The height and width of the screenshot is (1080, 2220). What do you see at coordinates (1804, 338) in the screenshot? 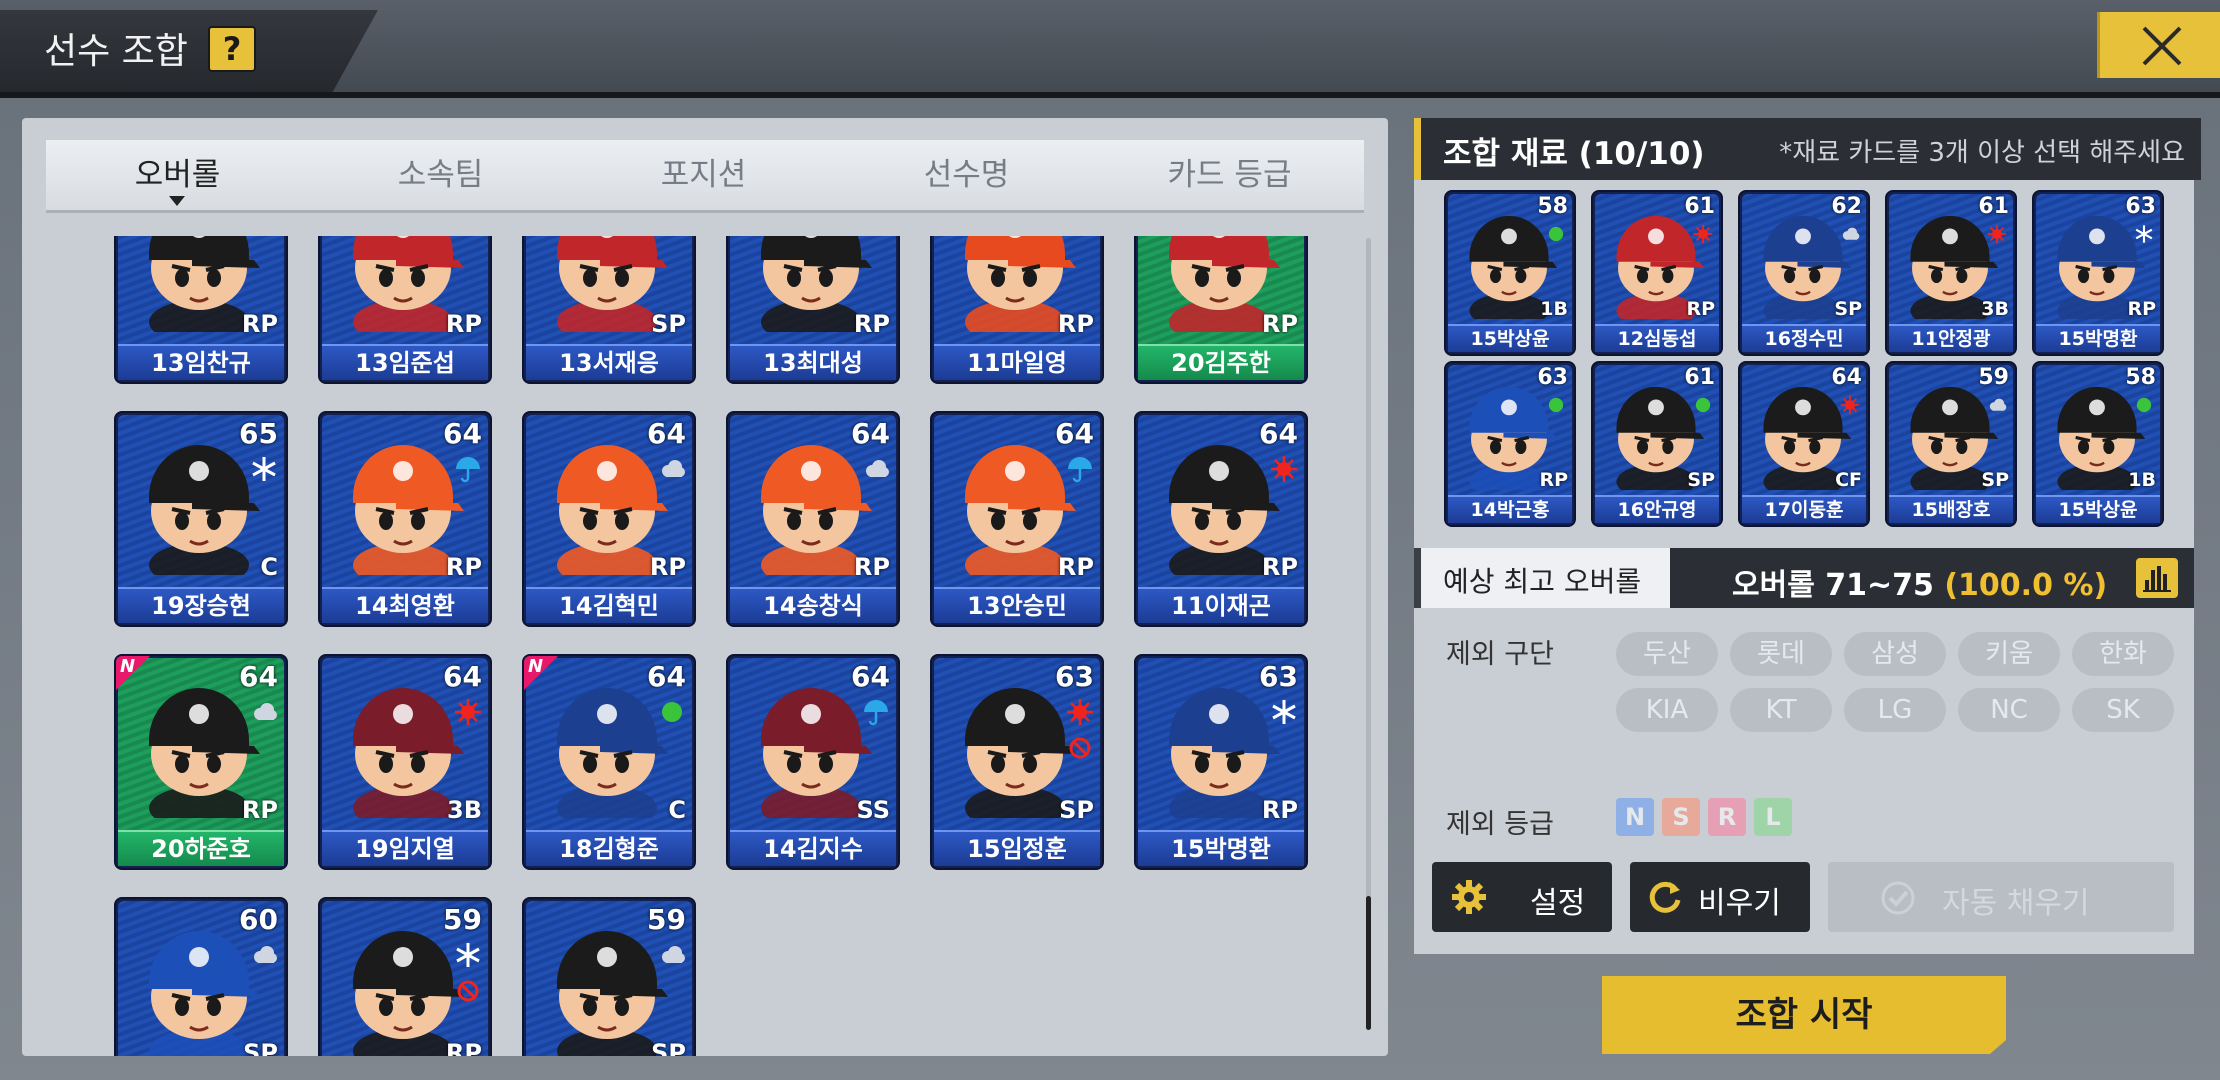
I see `card-name: 16정수민` at bounding box center [1804, 338].